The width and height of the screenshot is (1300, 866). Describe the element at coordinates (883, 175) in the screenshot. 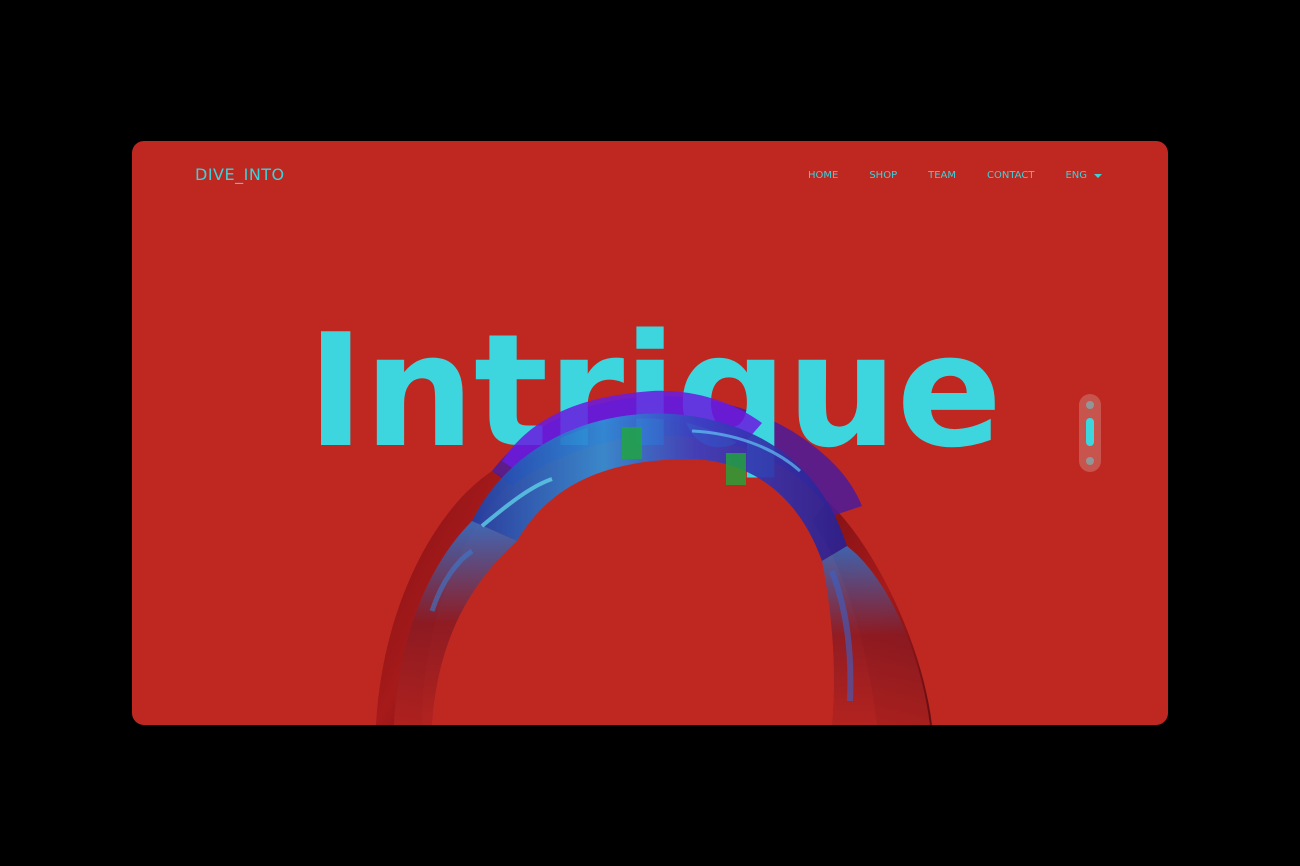

I see `nav-shop: SHOP` at that location.